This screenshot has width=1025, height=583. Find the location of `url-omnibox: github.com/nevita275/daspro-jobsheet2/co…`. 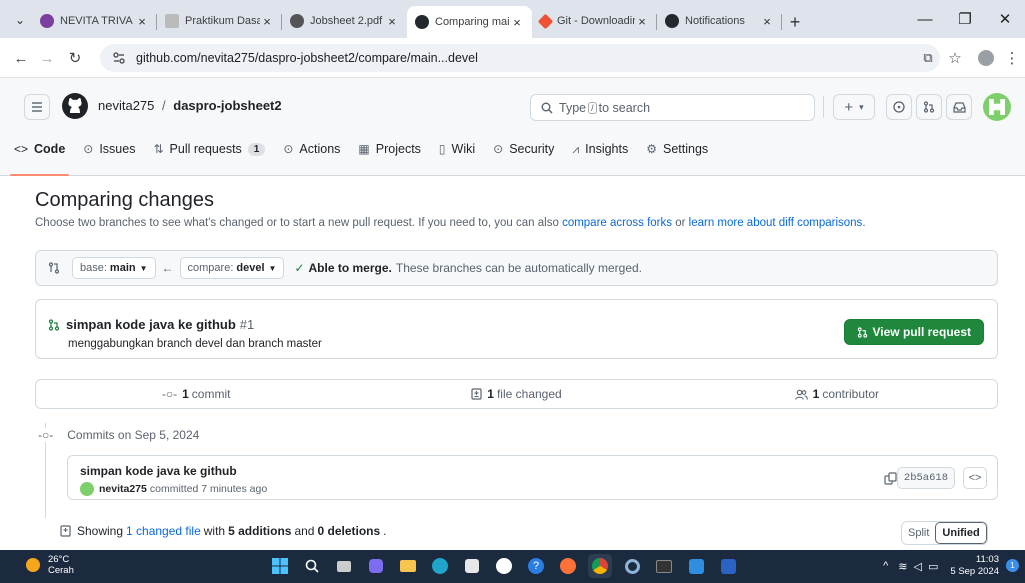

url-omnibox: github.com/nevita275/daspro-jobsheet2/co… is located at coordinates (520, 58).